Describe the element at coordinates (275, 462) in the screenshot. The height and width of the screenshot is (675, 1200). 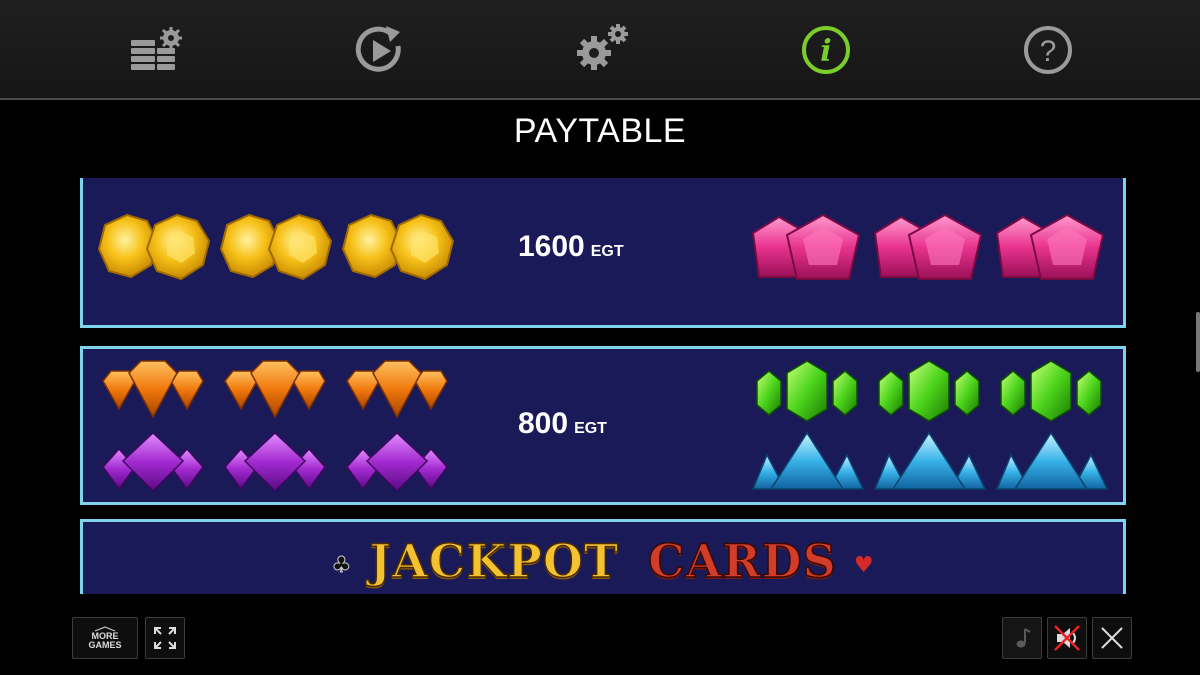
I see `purple-gem-icon` at that location.